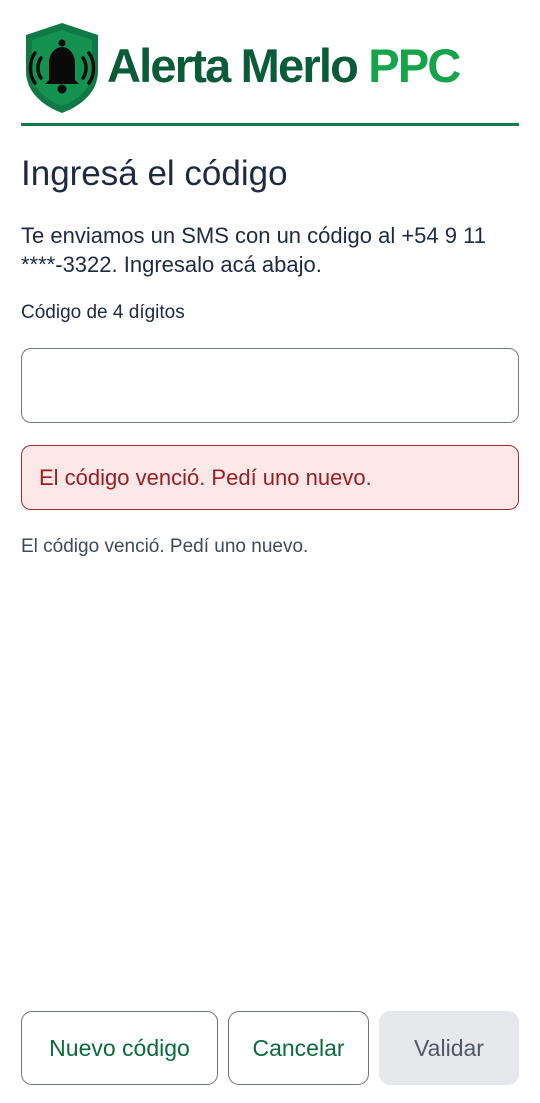 The width and height of the screenshot is (540, 1103). Describe the element at coordinates (270, 385) in the screenshot. I see `code-input` at that location.